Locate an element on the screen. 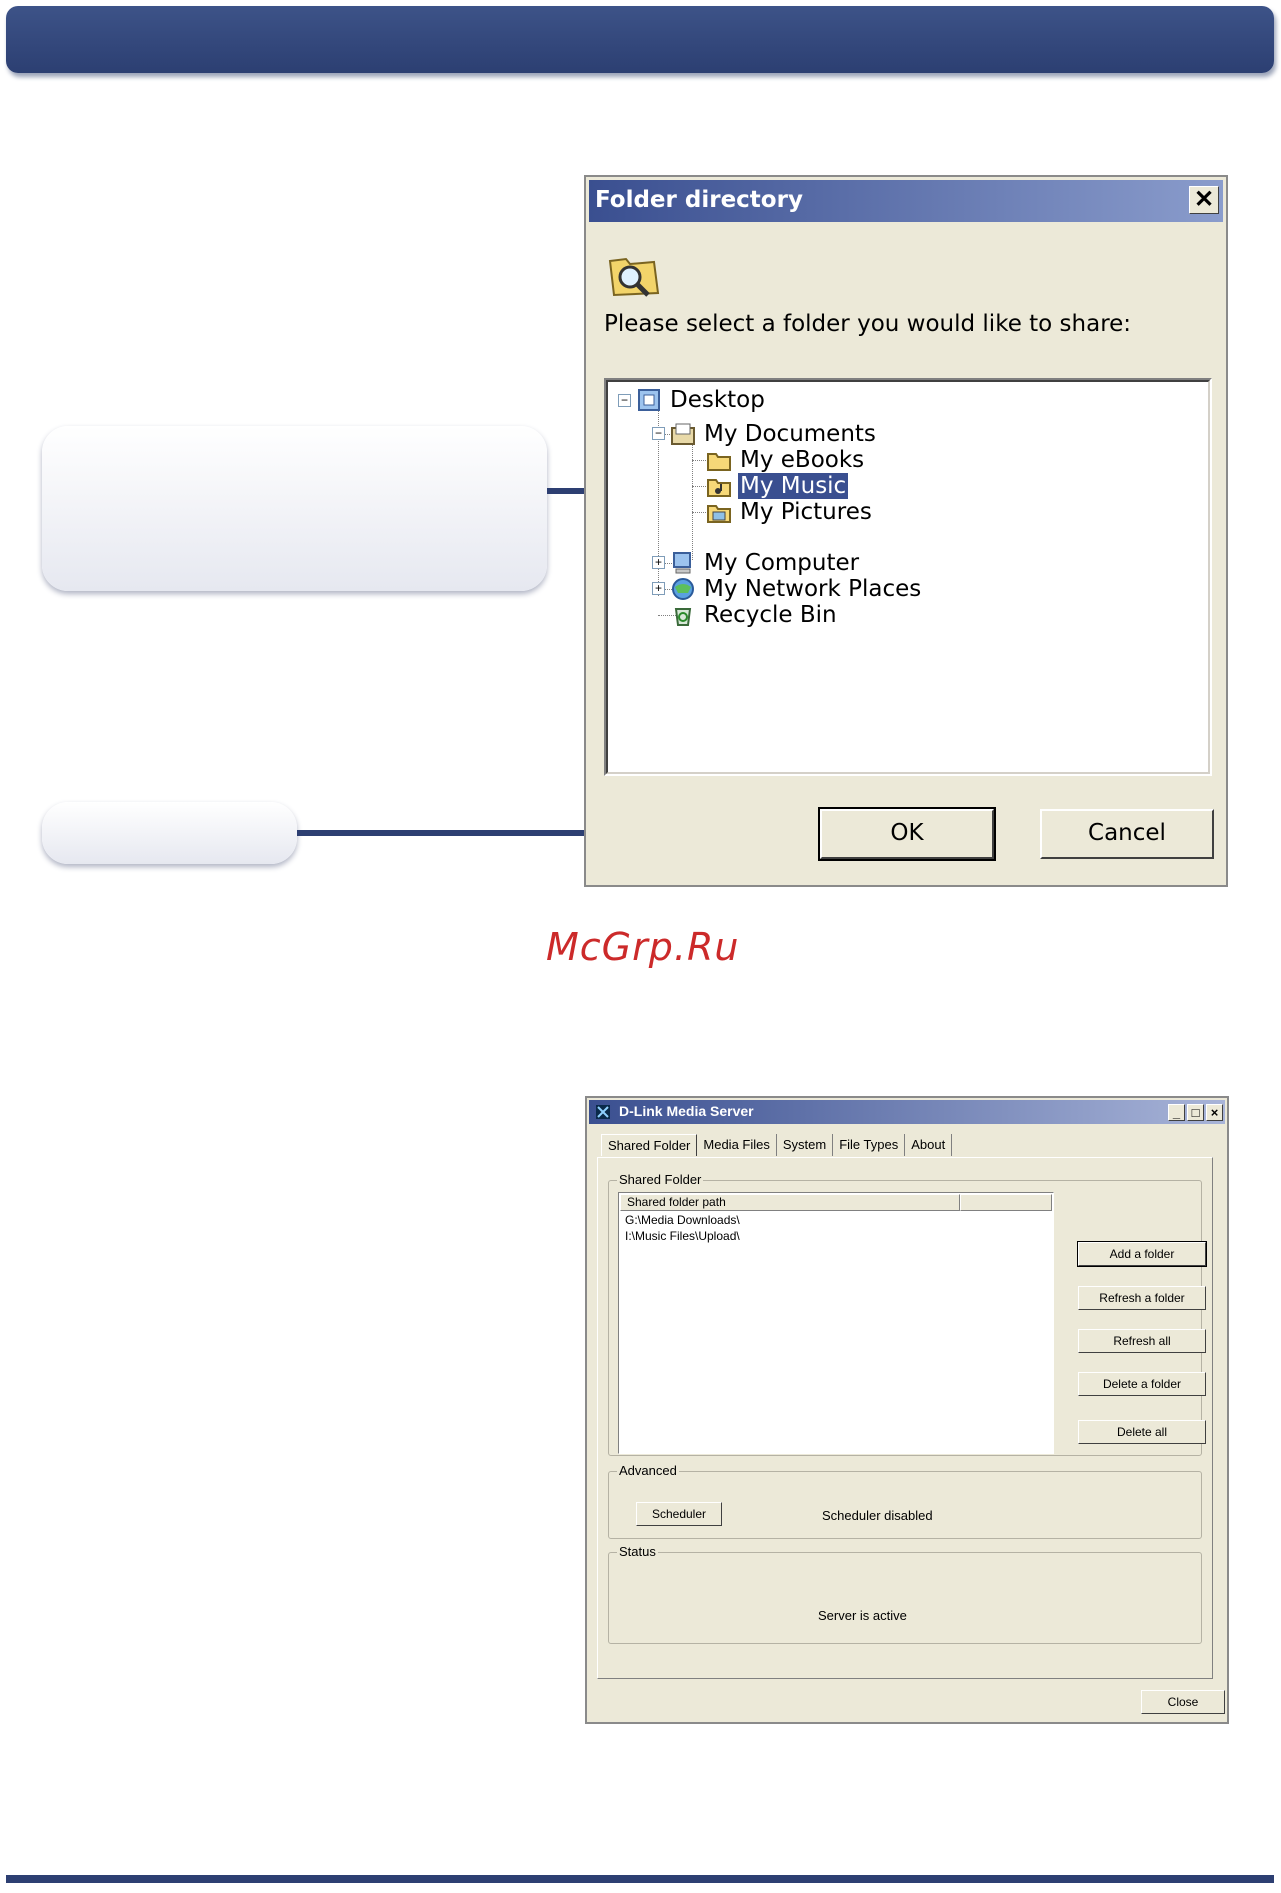  app-icon is located at coordinates (603, 1112).